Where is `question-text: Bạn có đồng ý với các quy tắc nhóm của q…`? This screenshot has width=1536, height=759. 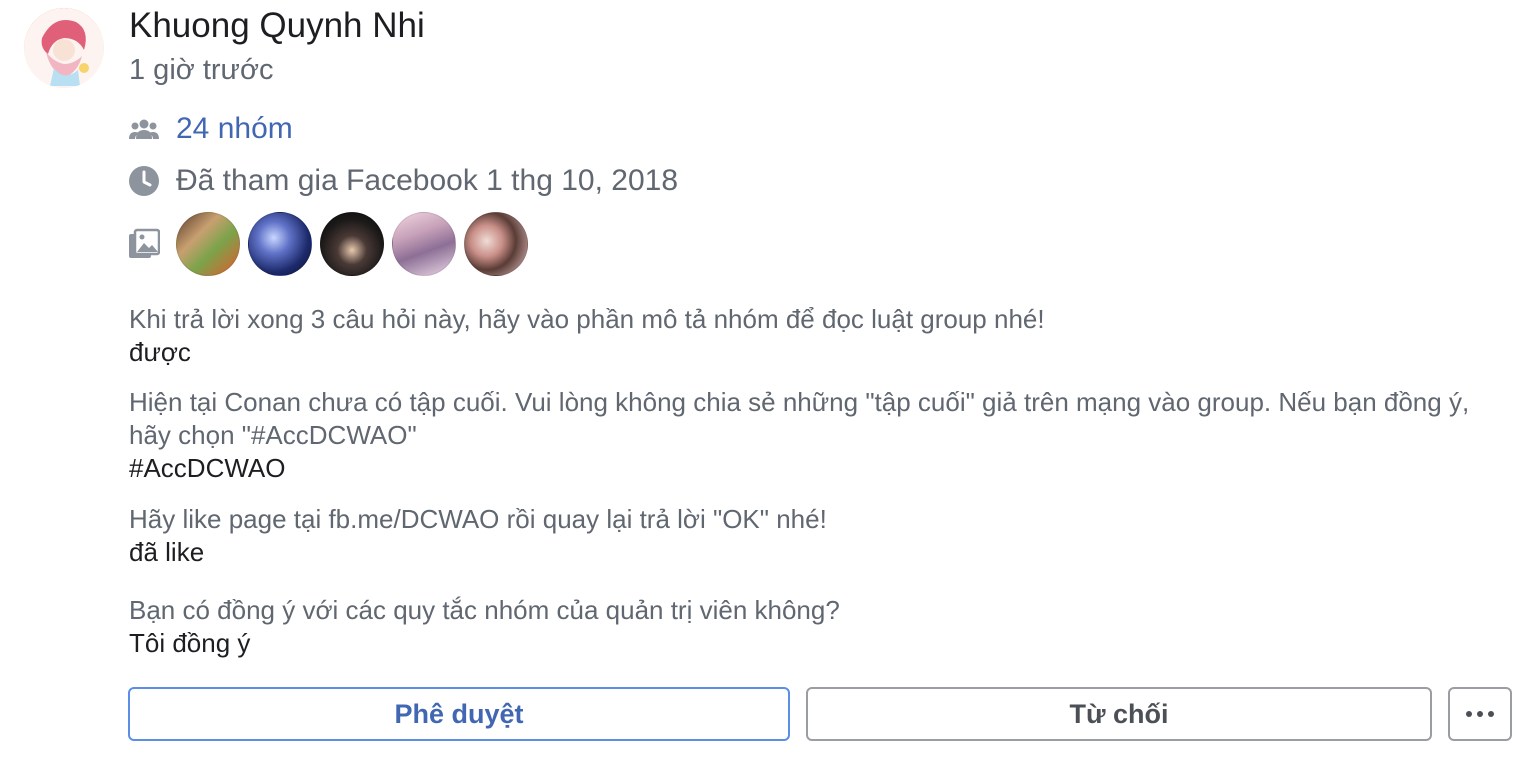
question-text: Bạn có đồng ý với các quy tắc nhóm của q… is located at coordinates (484, 610).